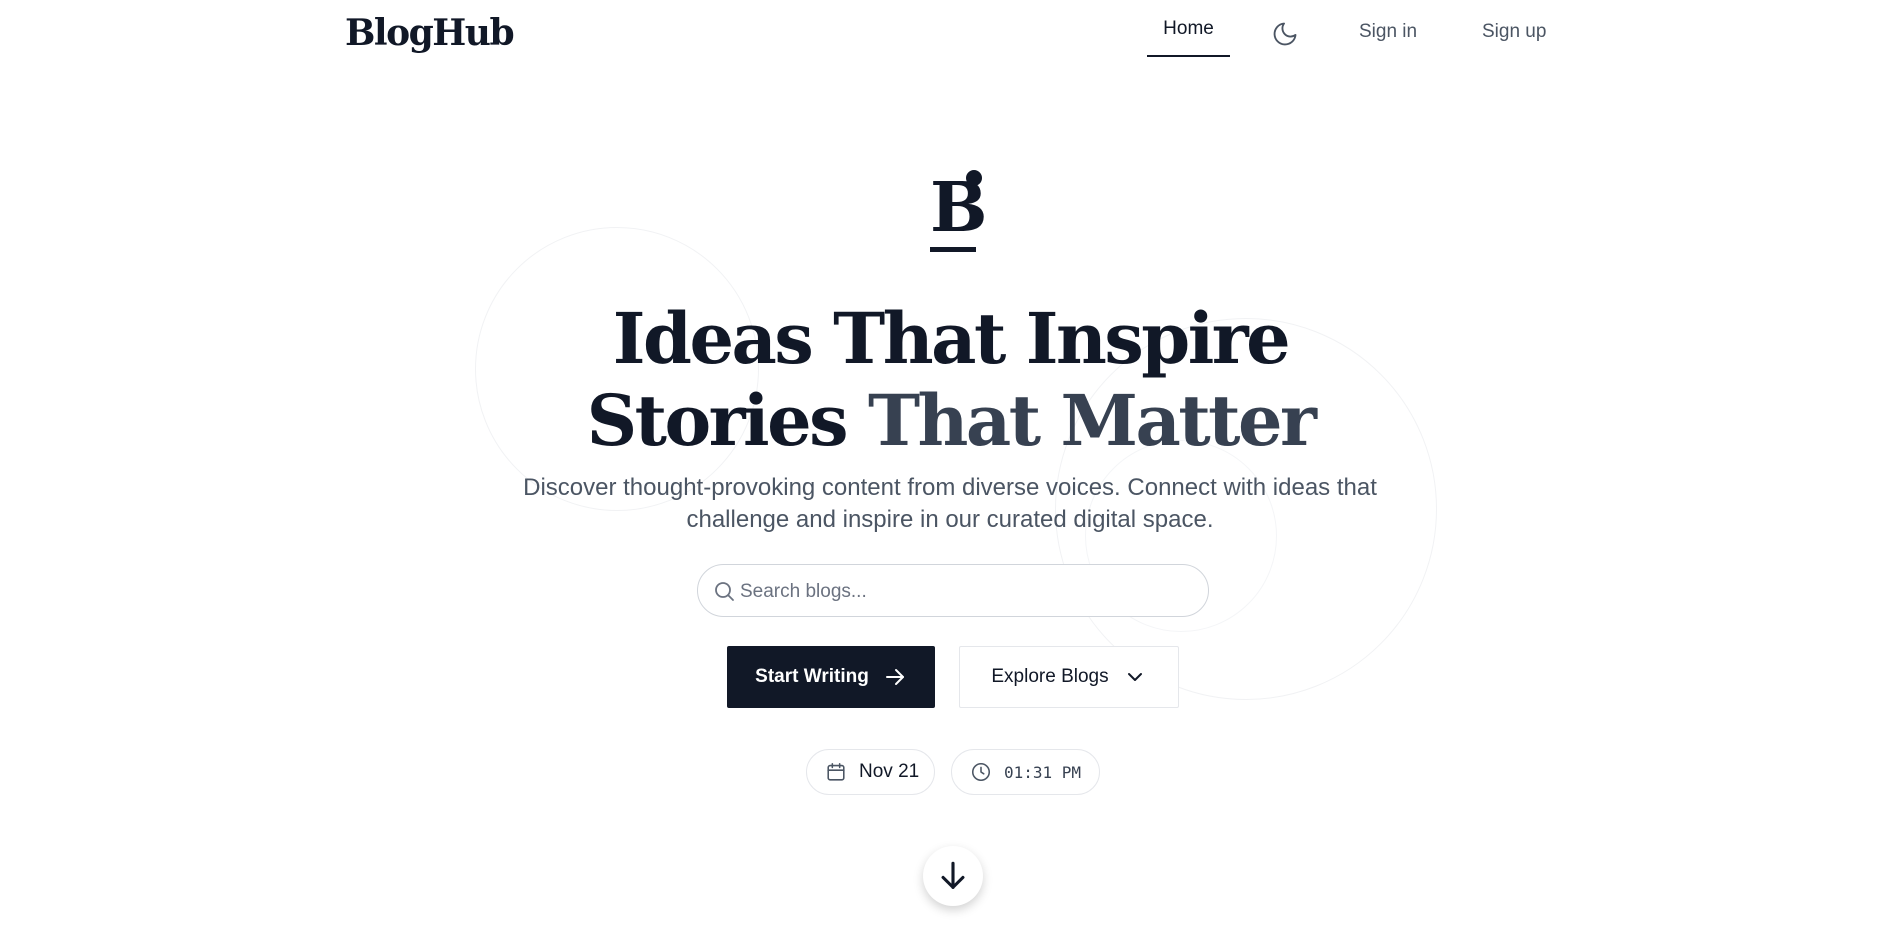 This screenshot has height=932, width=1901. I want to click on hero-title-line-2-start: Stories, so click(727, 420).